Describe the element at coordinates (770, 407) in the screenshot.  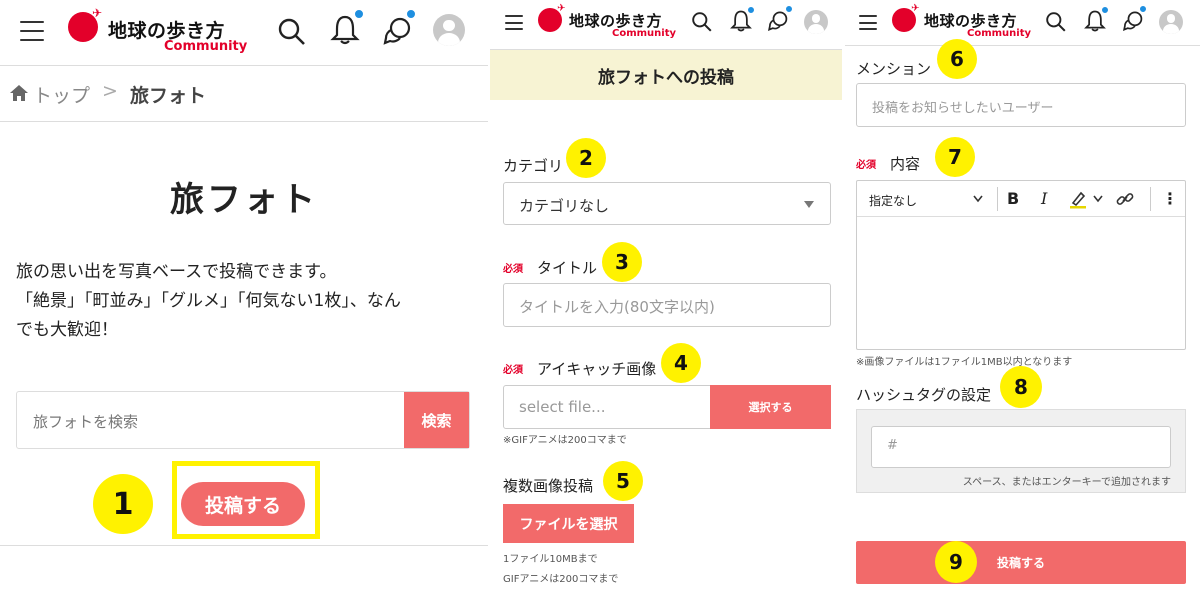
I see `eyecatch-select-button: 選択する` at that location.